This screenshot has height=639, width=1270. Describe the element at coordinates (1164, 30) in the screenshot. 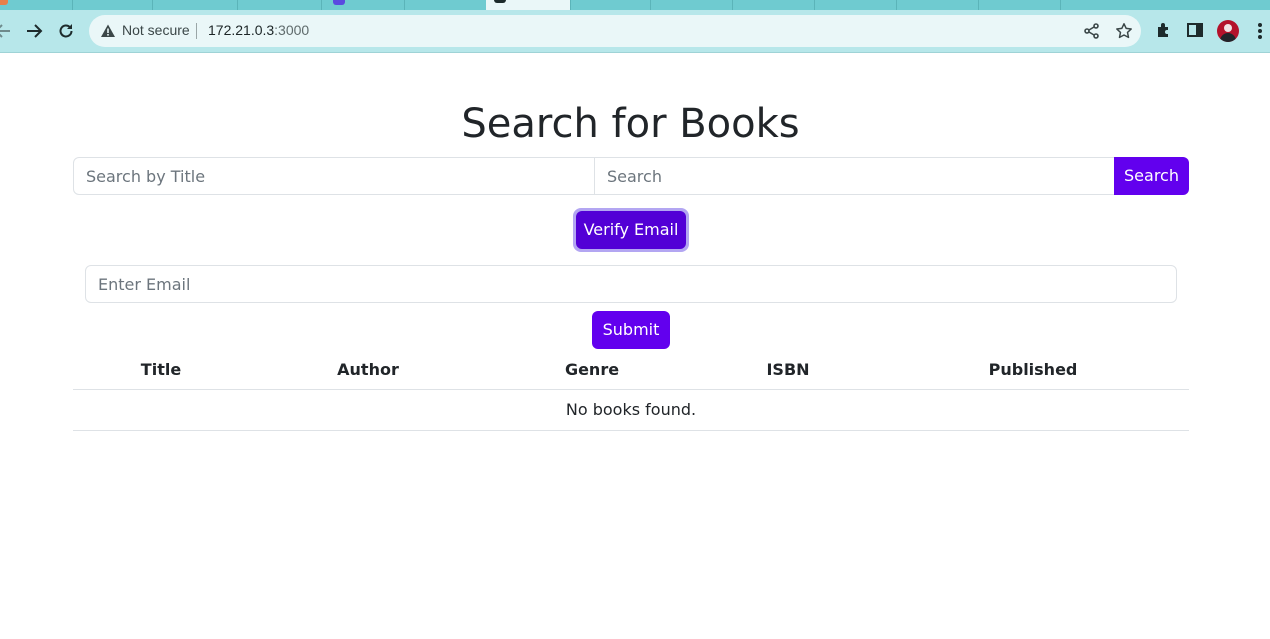

I see `extensions-icon` at that location.